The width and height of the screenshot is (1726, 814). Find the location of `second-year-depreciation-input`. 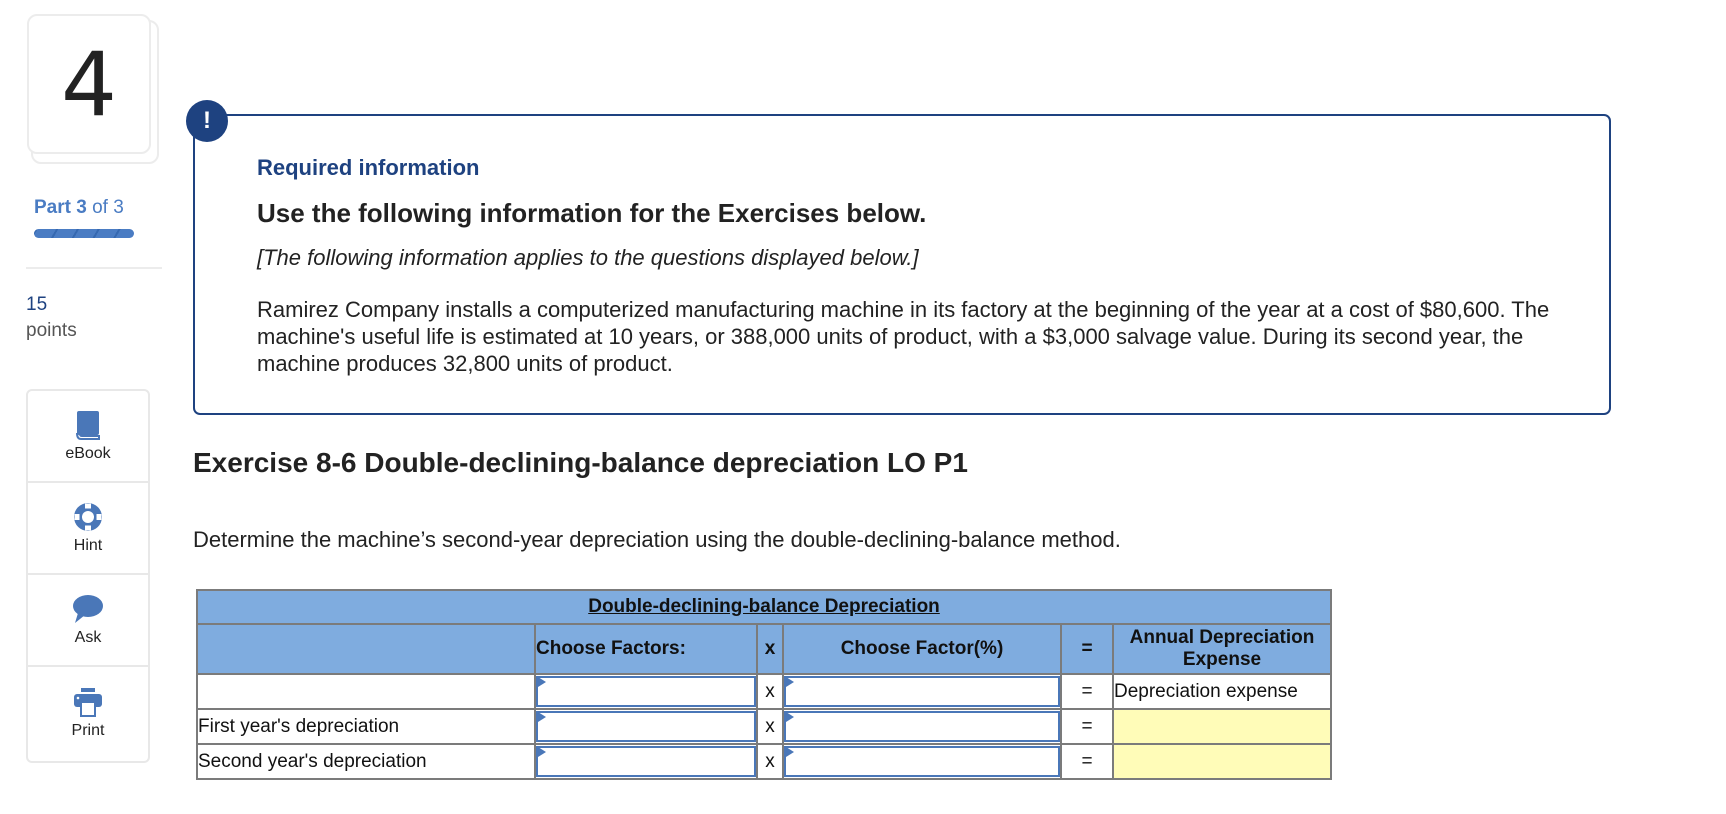

second-year-depreciation-input is located at coordinates (1222, 761).